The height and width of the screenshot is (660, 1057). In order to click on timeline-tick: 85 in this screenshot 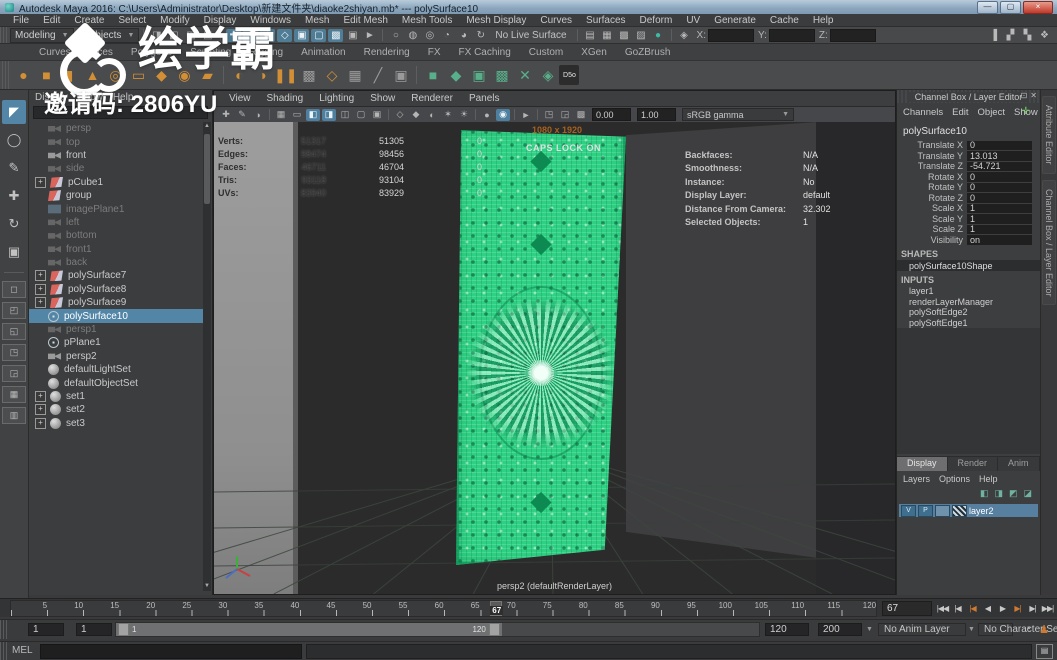, I will do `click(606, 606)`.